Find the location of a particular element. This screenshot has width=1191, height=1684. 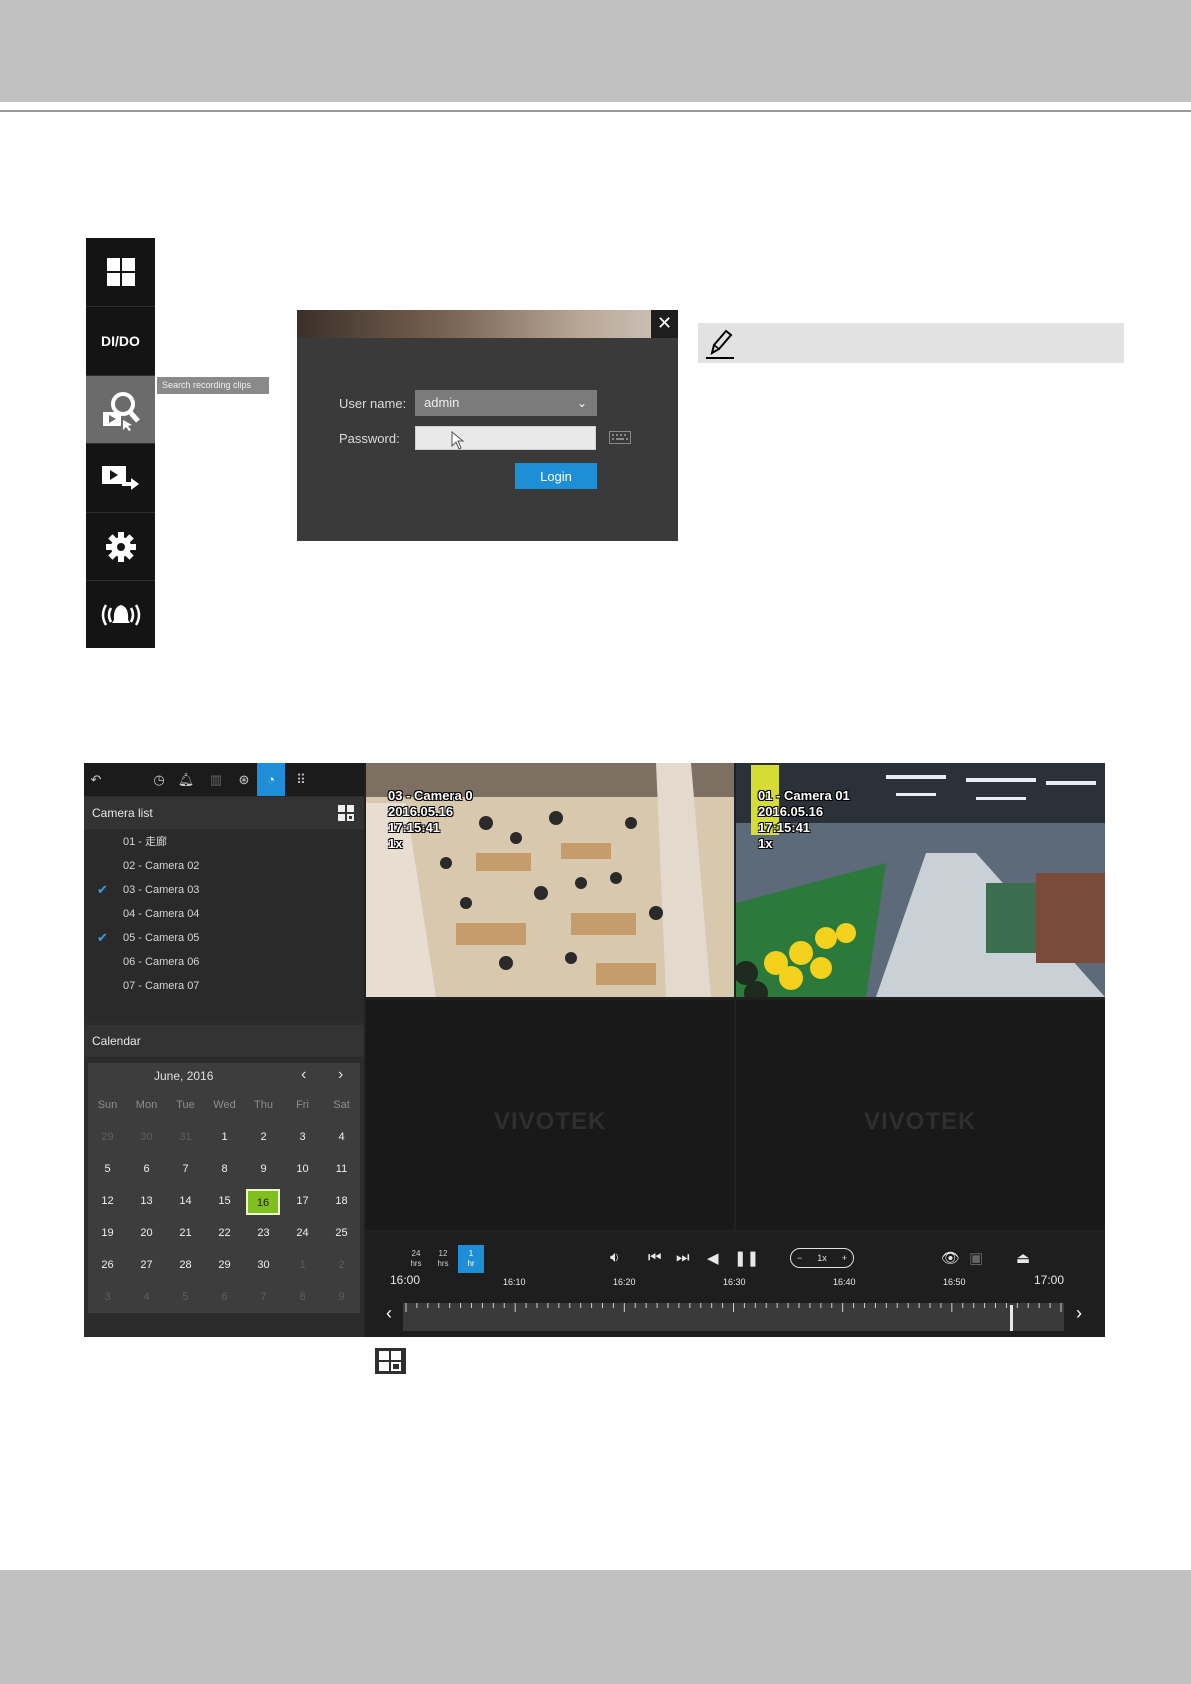

speed-minus-icon: − is located at coordinates (799, 1258).